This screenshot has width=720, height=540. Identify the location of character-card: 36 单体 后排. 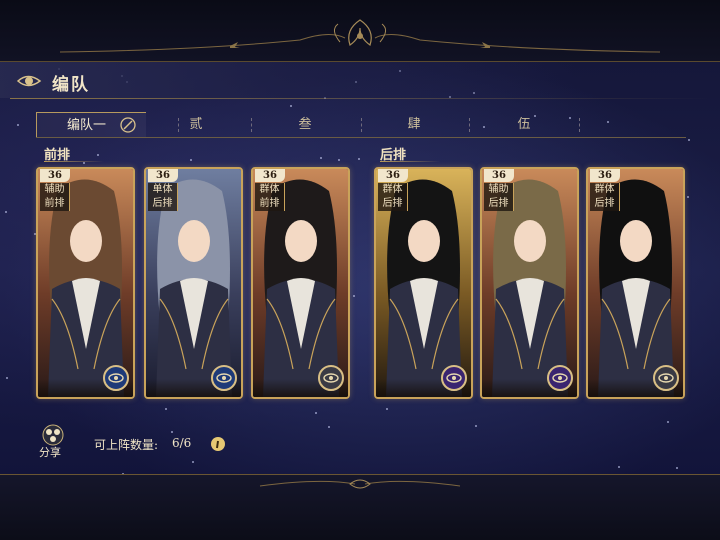
(193, 283).